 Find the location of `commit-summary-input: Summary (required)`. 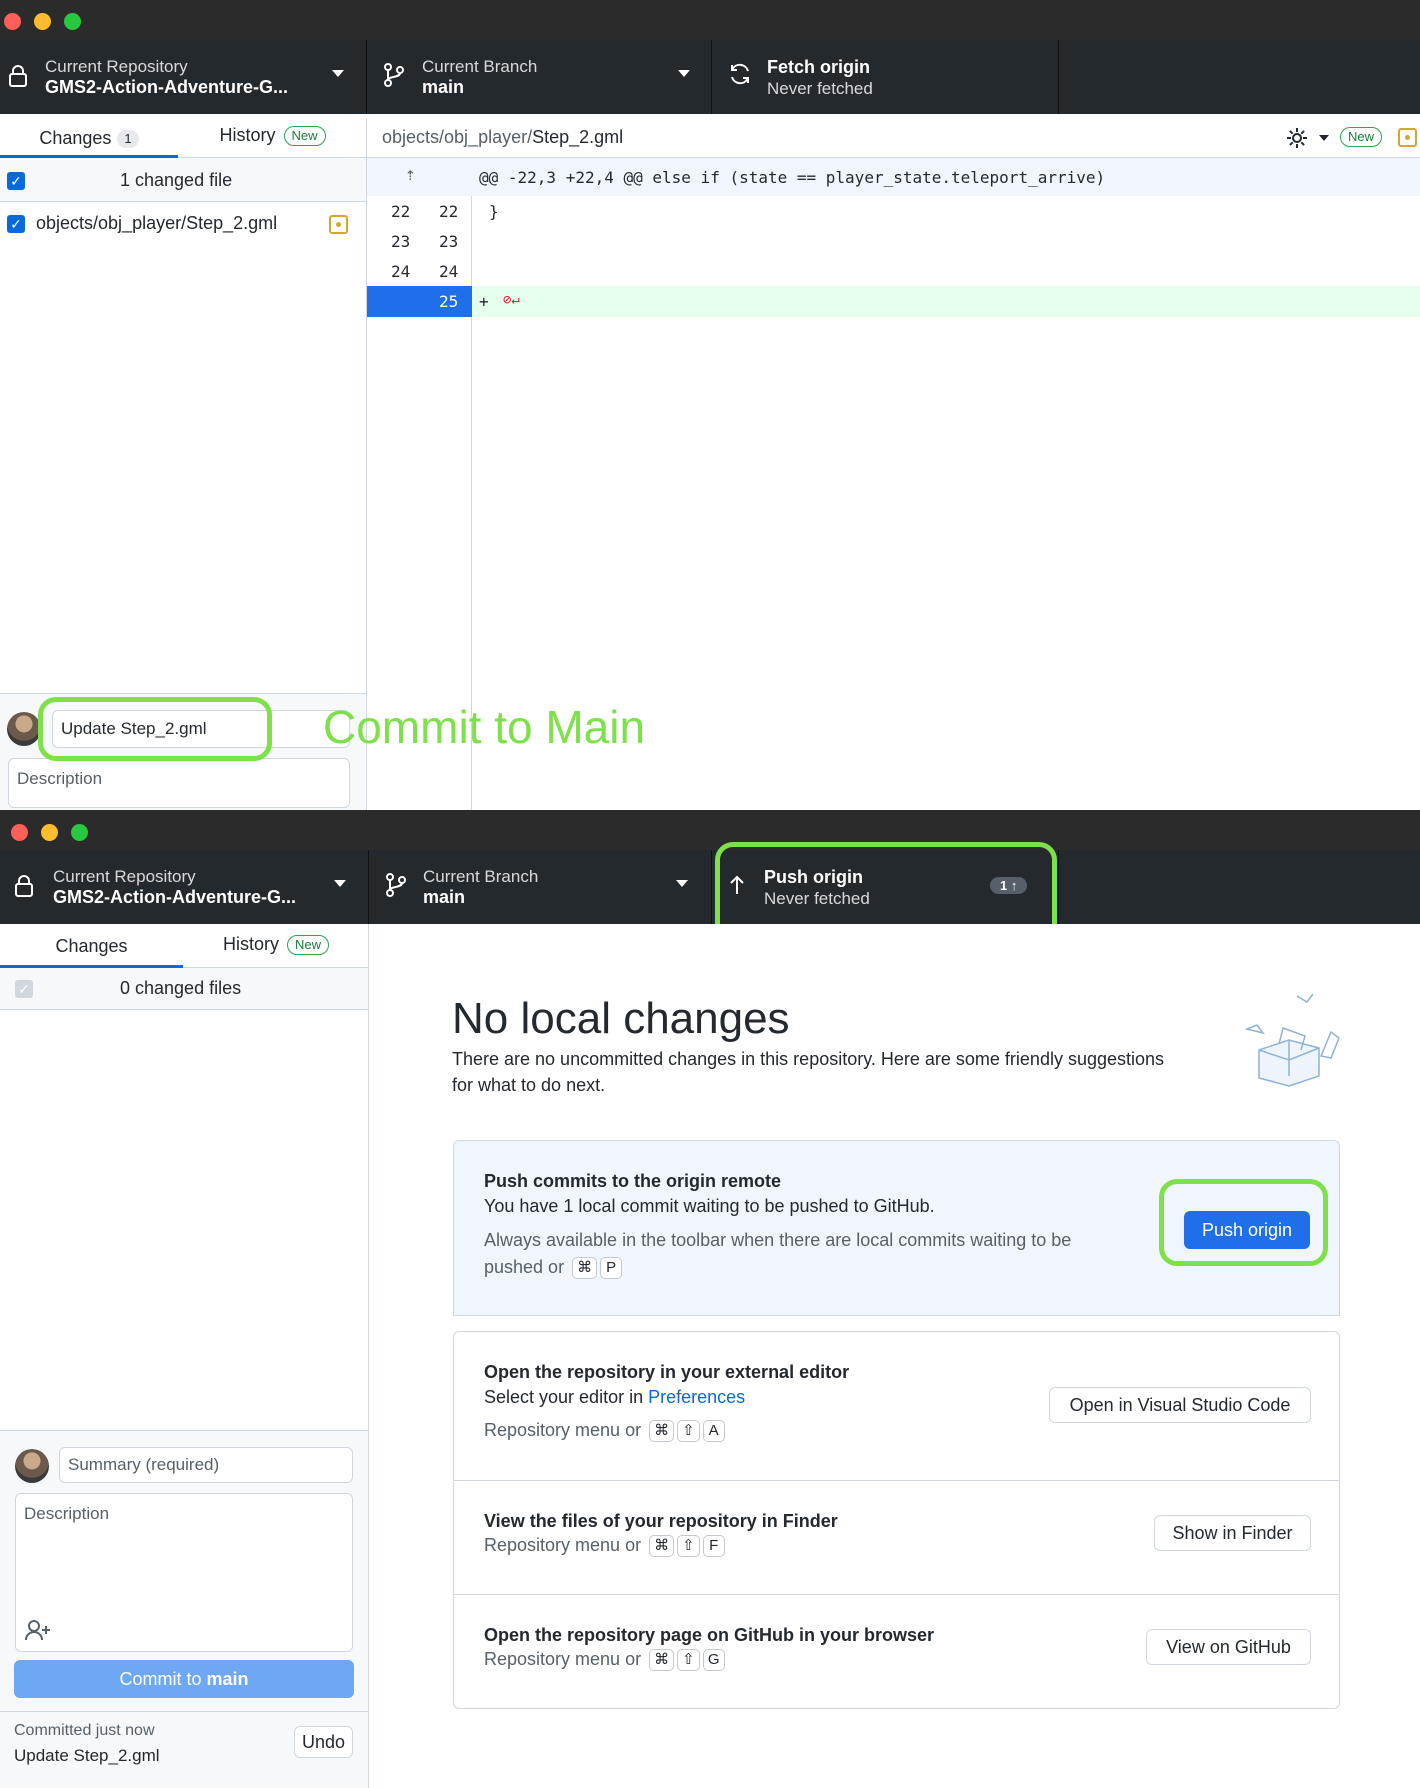

commit-summary-input: Summary (required) is located at coordinates (206, 1465).